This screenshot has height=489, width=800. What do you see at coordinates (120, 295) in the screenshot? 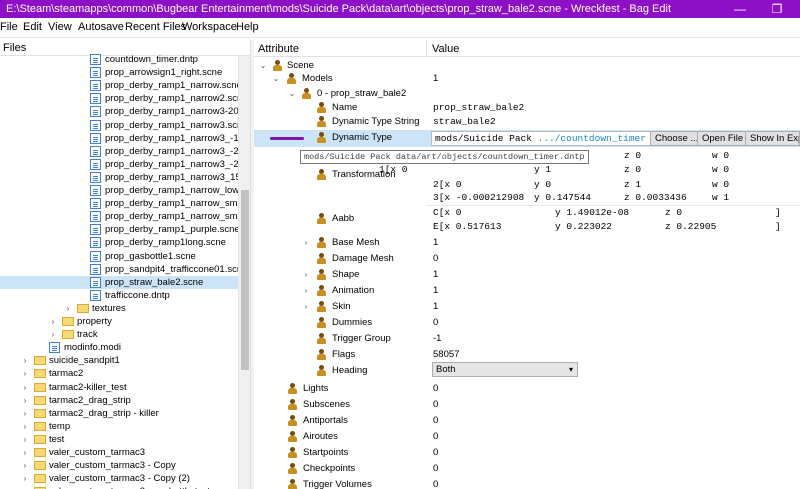
I see `file-item: trafficcone.dntp` at bounding box center [120, 295].